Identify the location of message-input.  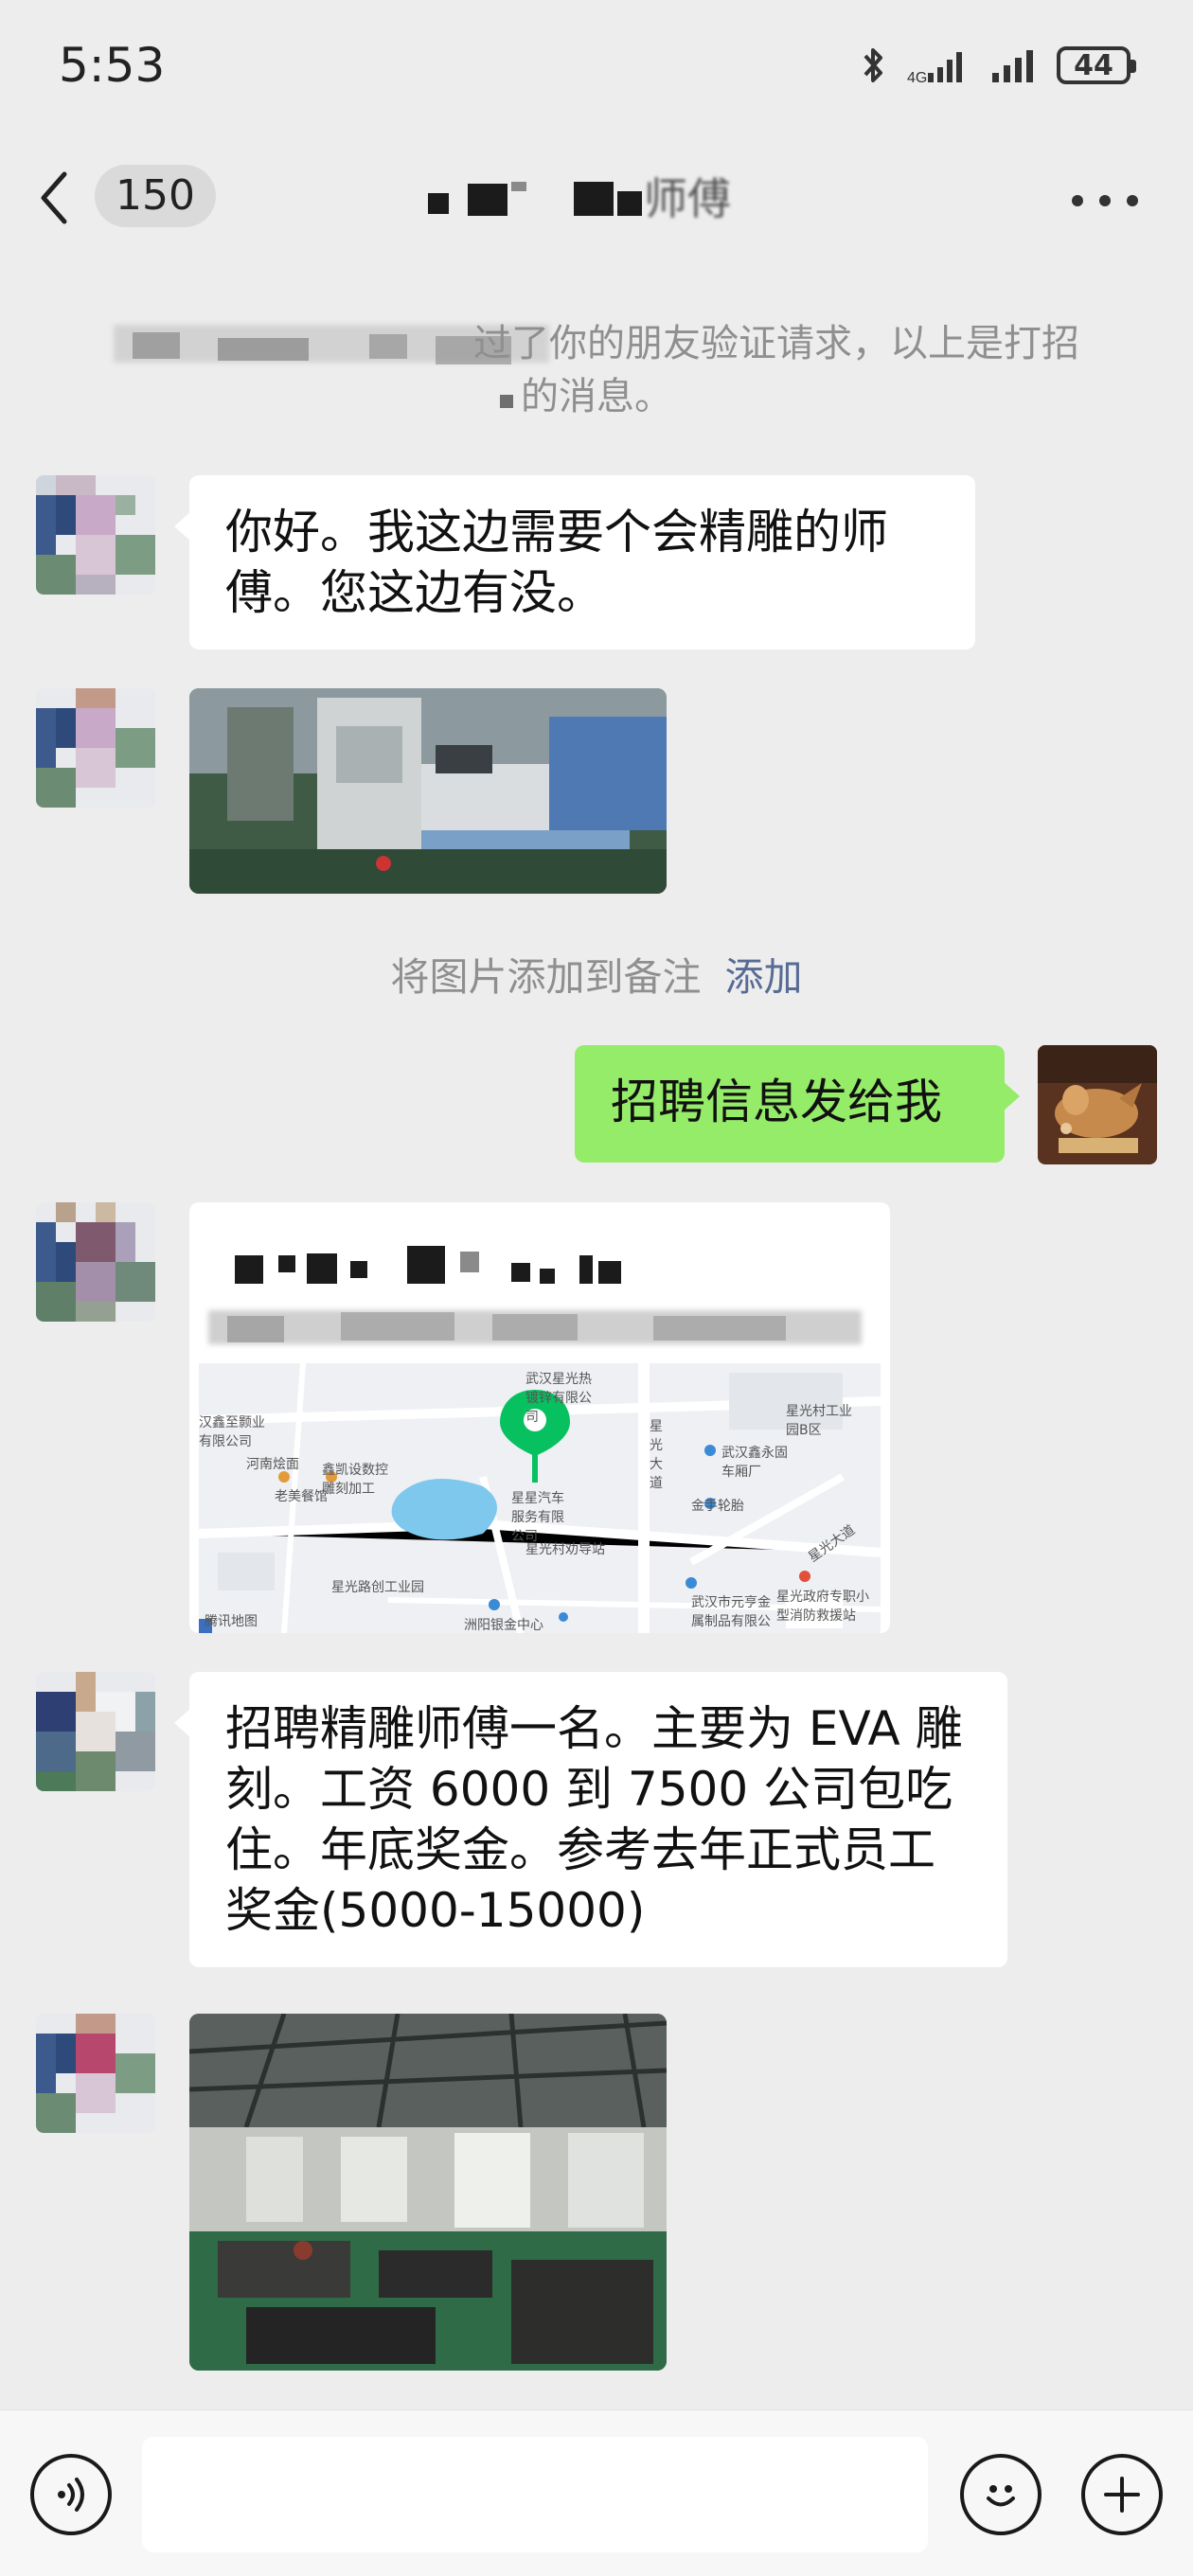
(535, 2494).